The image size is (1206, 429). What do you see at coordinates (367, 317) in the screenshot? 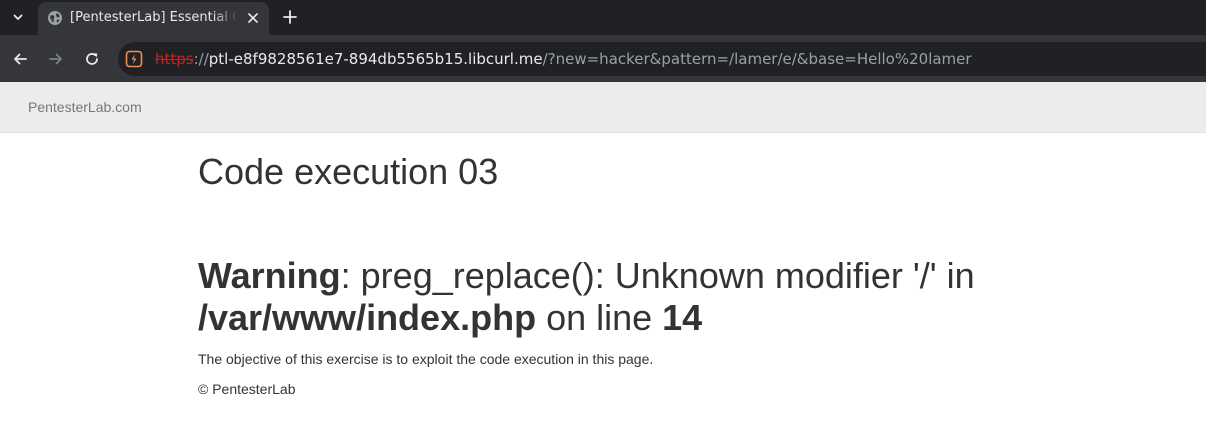
I see `warning-file: /var/www/index.php` at bounding box center [367, 317].